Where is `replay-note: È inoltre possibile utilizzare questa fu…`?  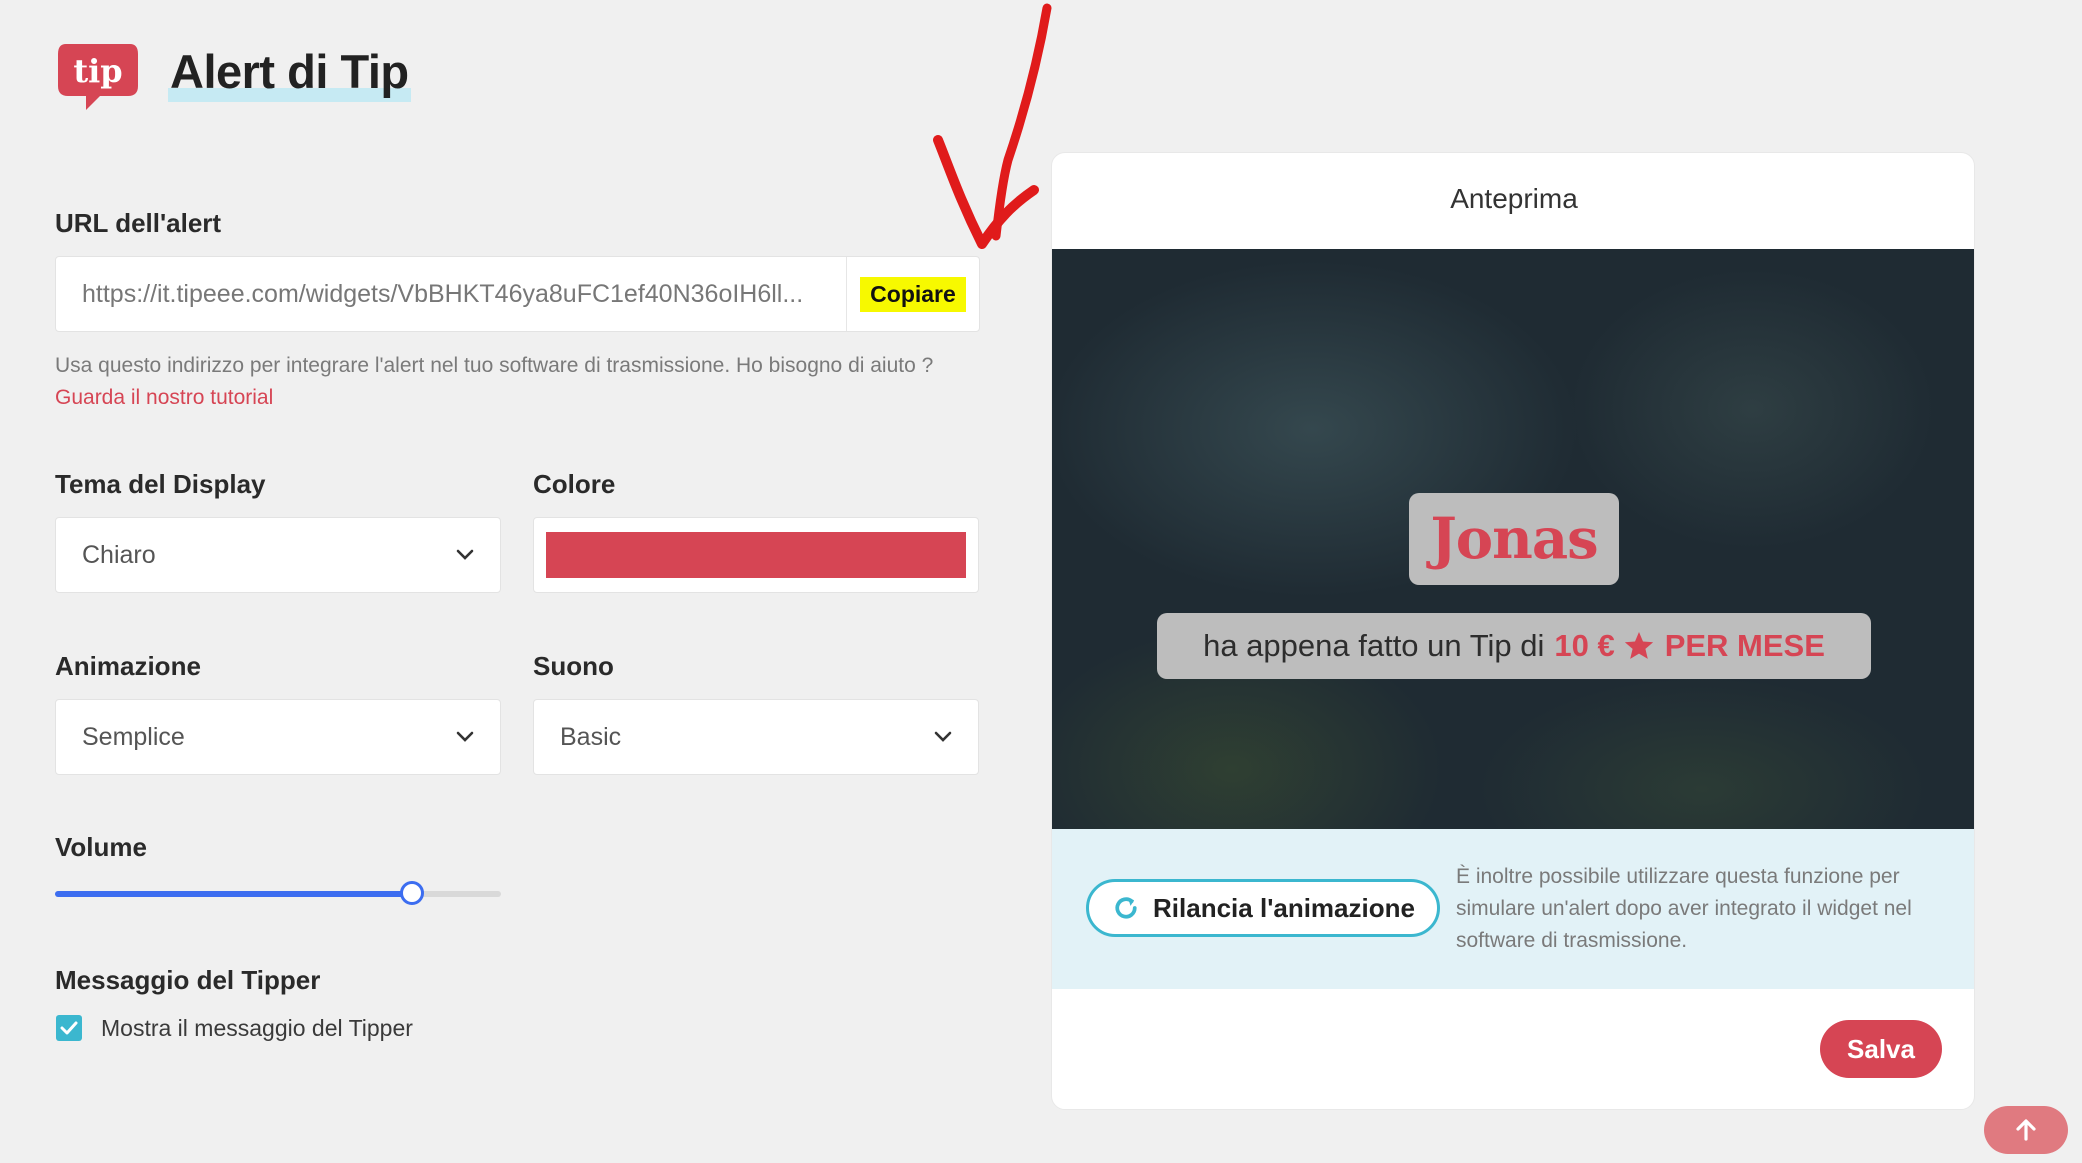 replay-note: È inoltre possibile utilizzare questa fu… is located at coordinates (1684, 908).